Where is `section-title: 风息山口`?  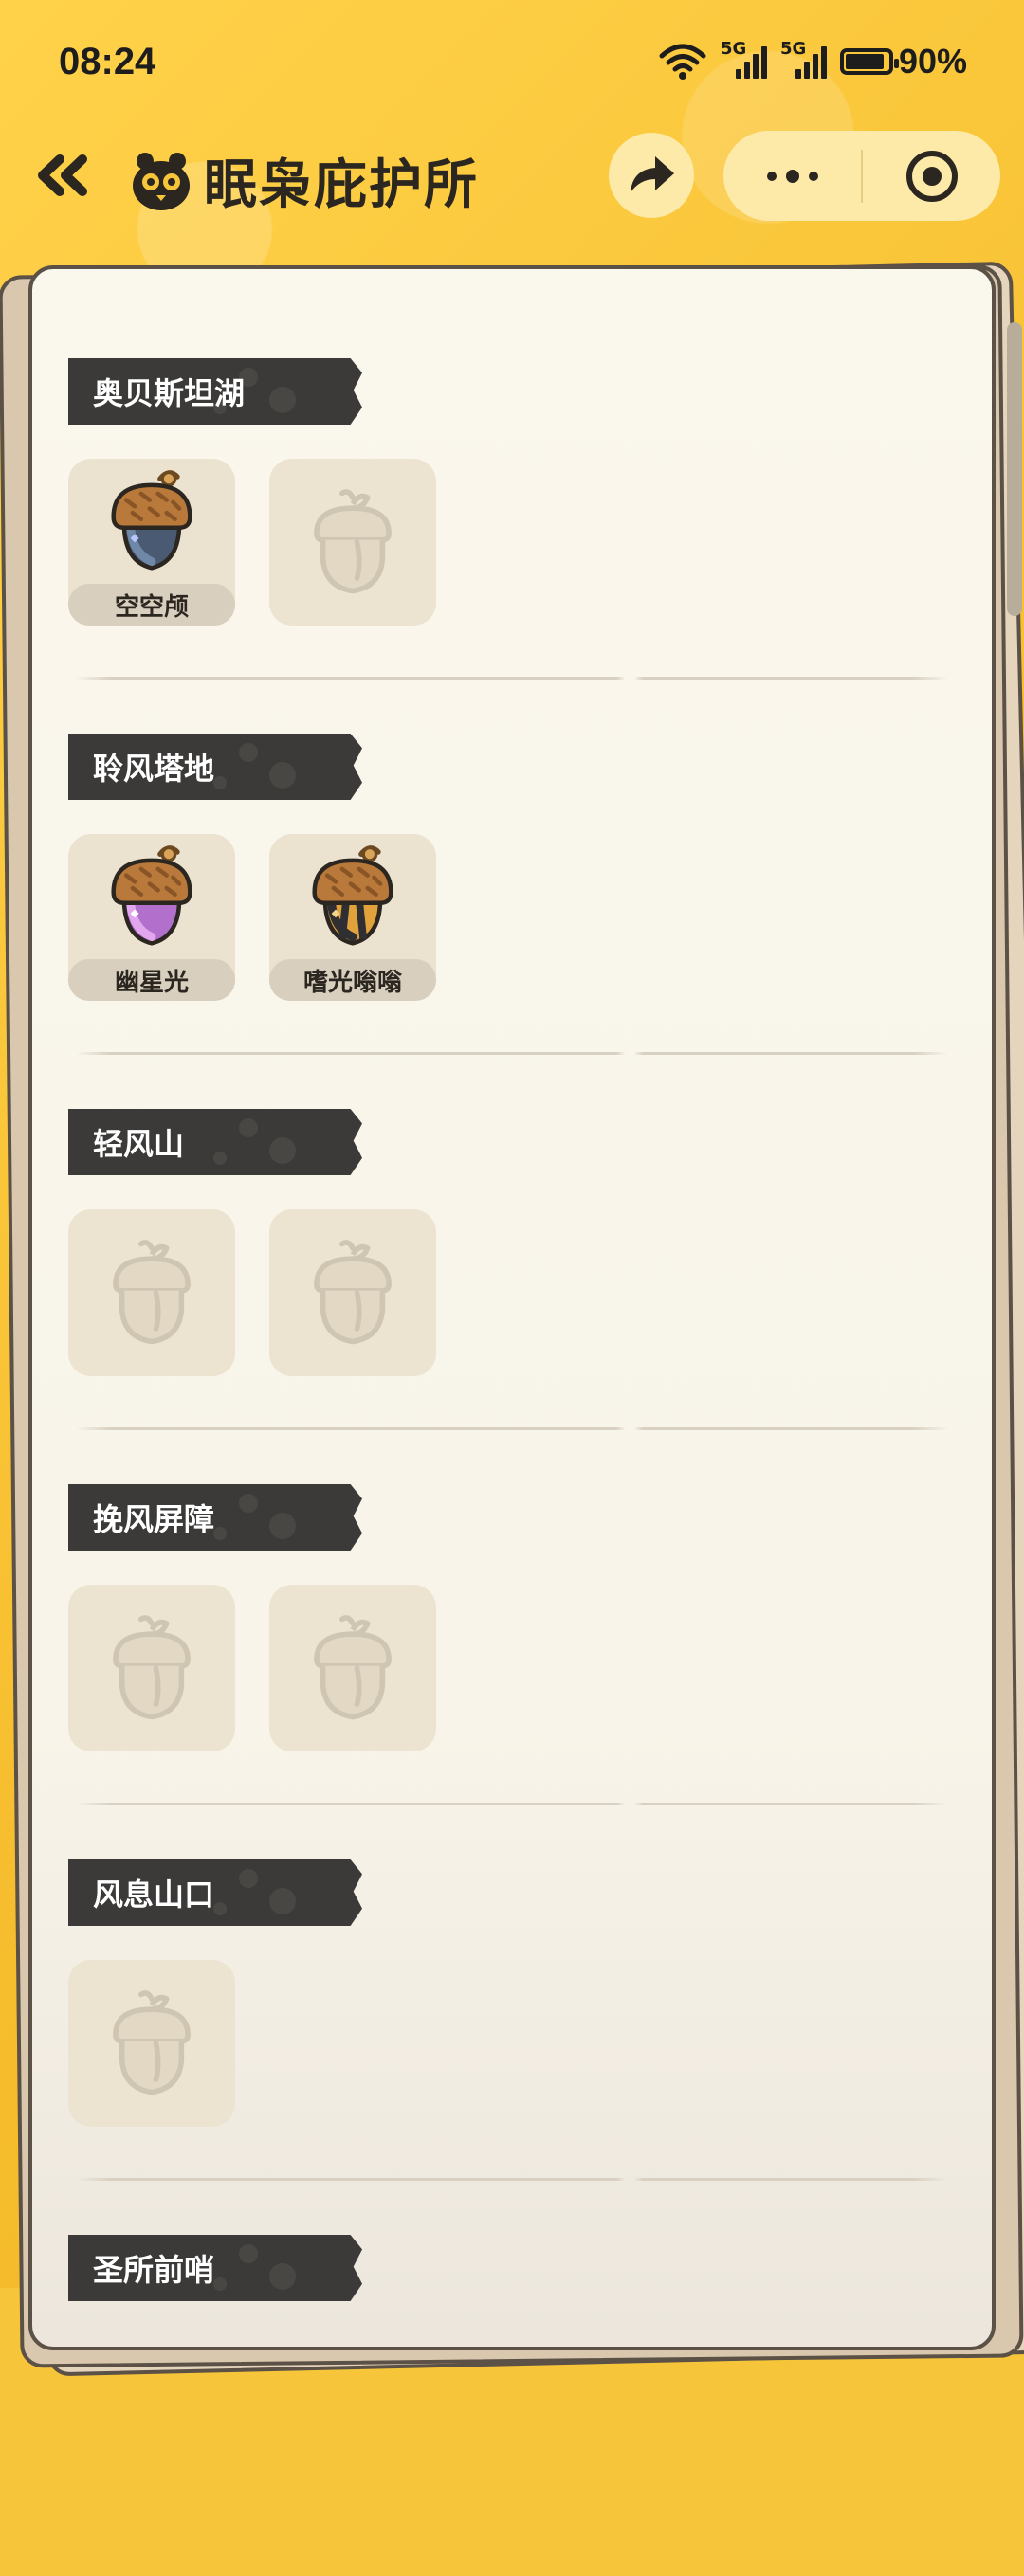 section-title: 风息山口 is located at coordinates (154, 1895).